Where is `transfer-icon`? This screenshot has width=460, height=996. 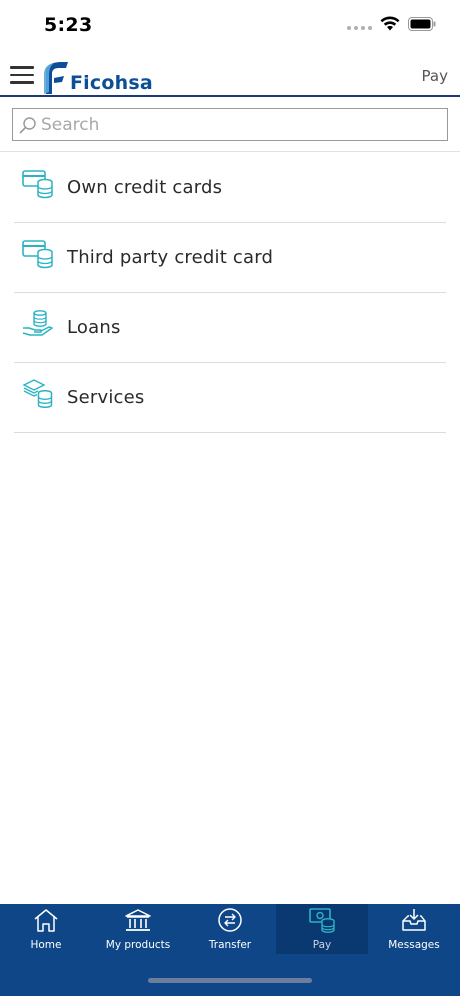 transfer-icon is located at coordinates (230, 920).